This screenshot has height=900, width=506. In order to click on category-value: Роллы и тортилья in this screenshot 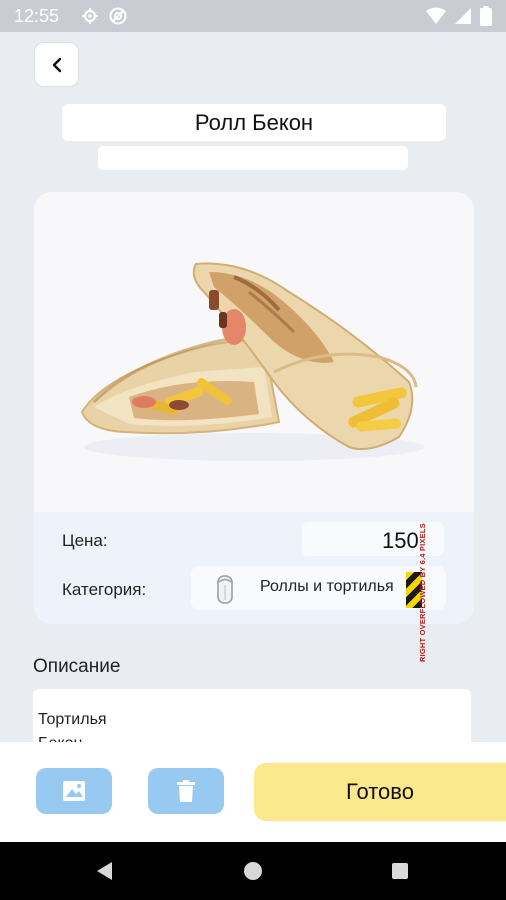, I will do `click(327, 586)`.